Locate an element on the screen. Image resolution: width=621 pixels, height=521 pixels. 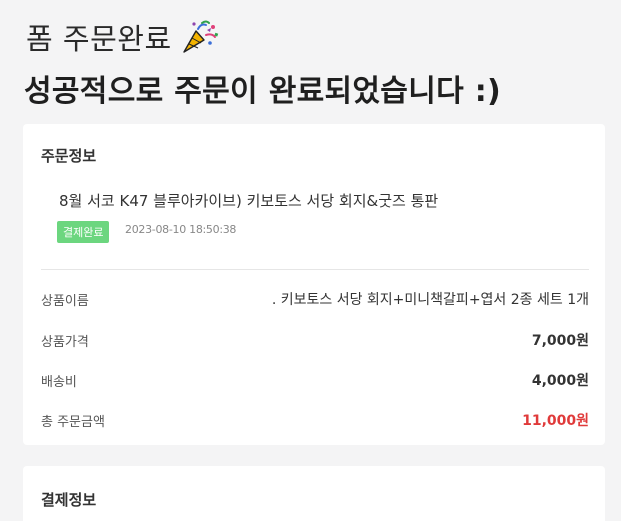
row-value: 7,000원 is located at coordinates (560, 341).